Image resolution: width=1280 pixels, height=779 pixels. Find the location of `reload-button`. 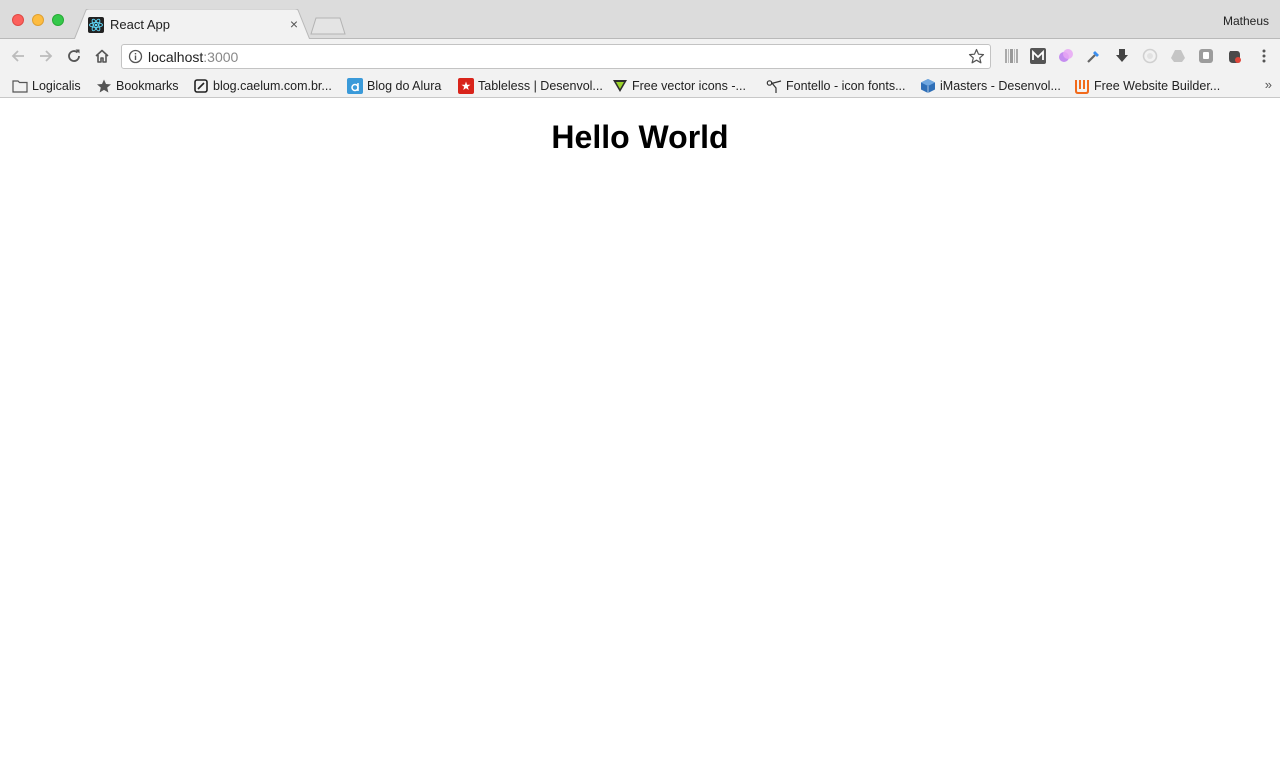

reload-button is located at coordinates (74, 56).